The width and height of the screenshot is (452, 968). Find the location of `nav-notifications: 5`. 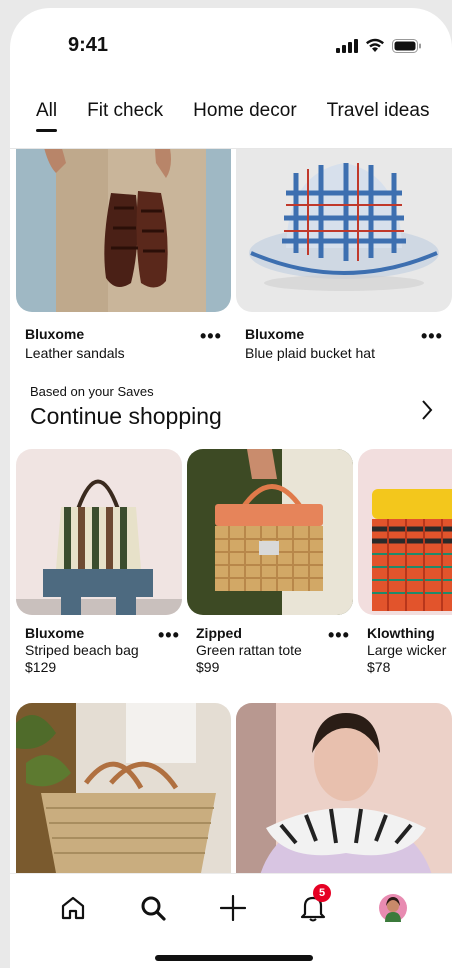

nav-notifications: 5 is located at coordinates (313, 906).